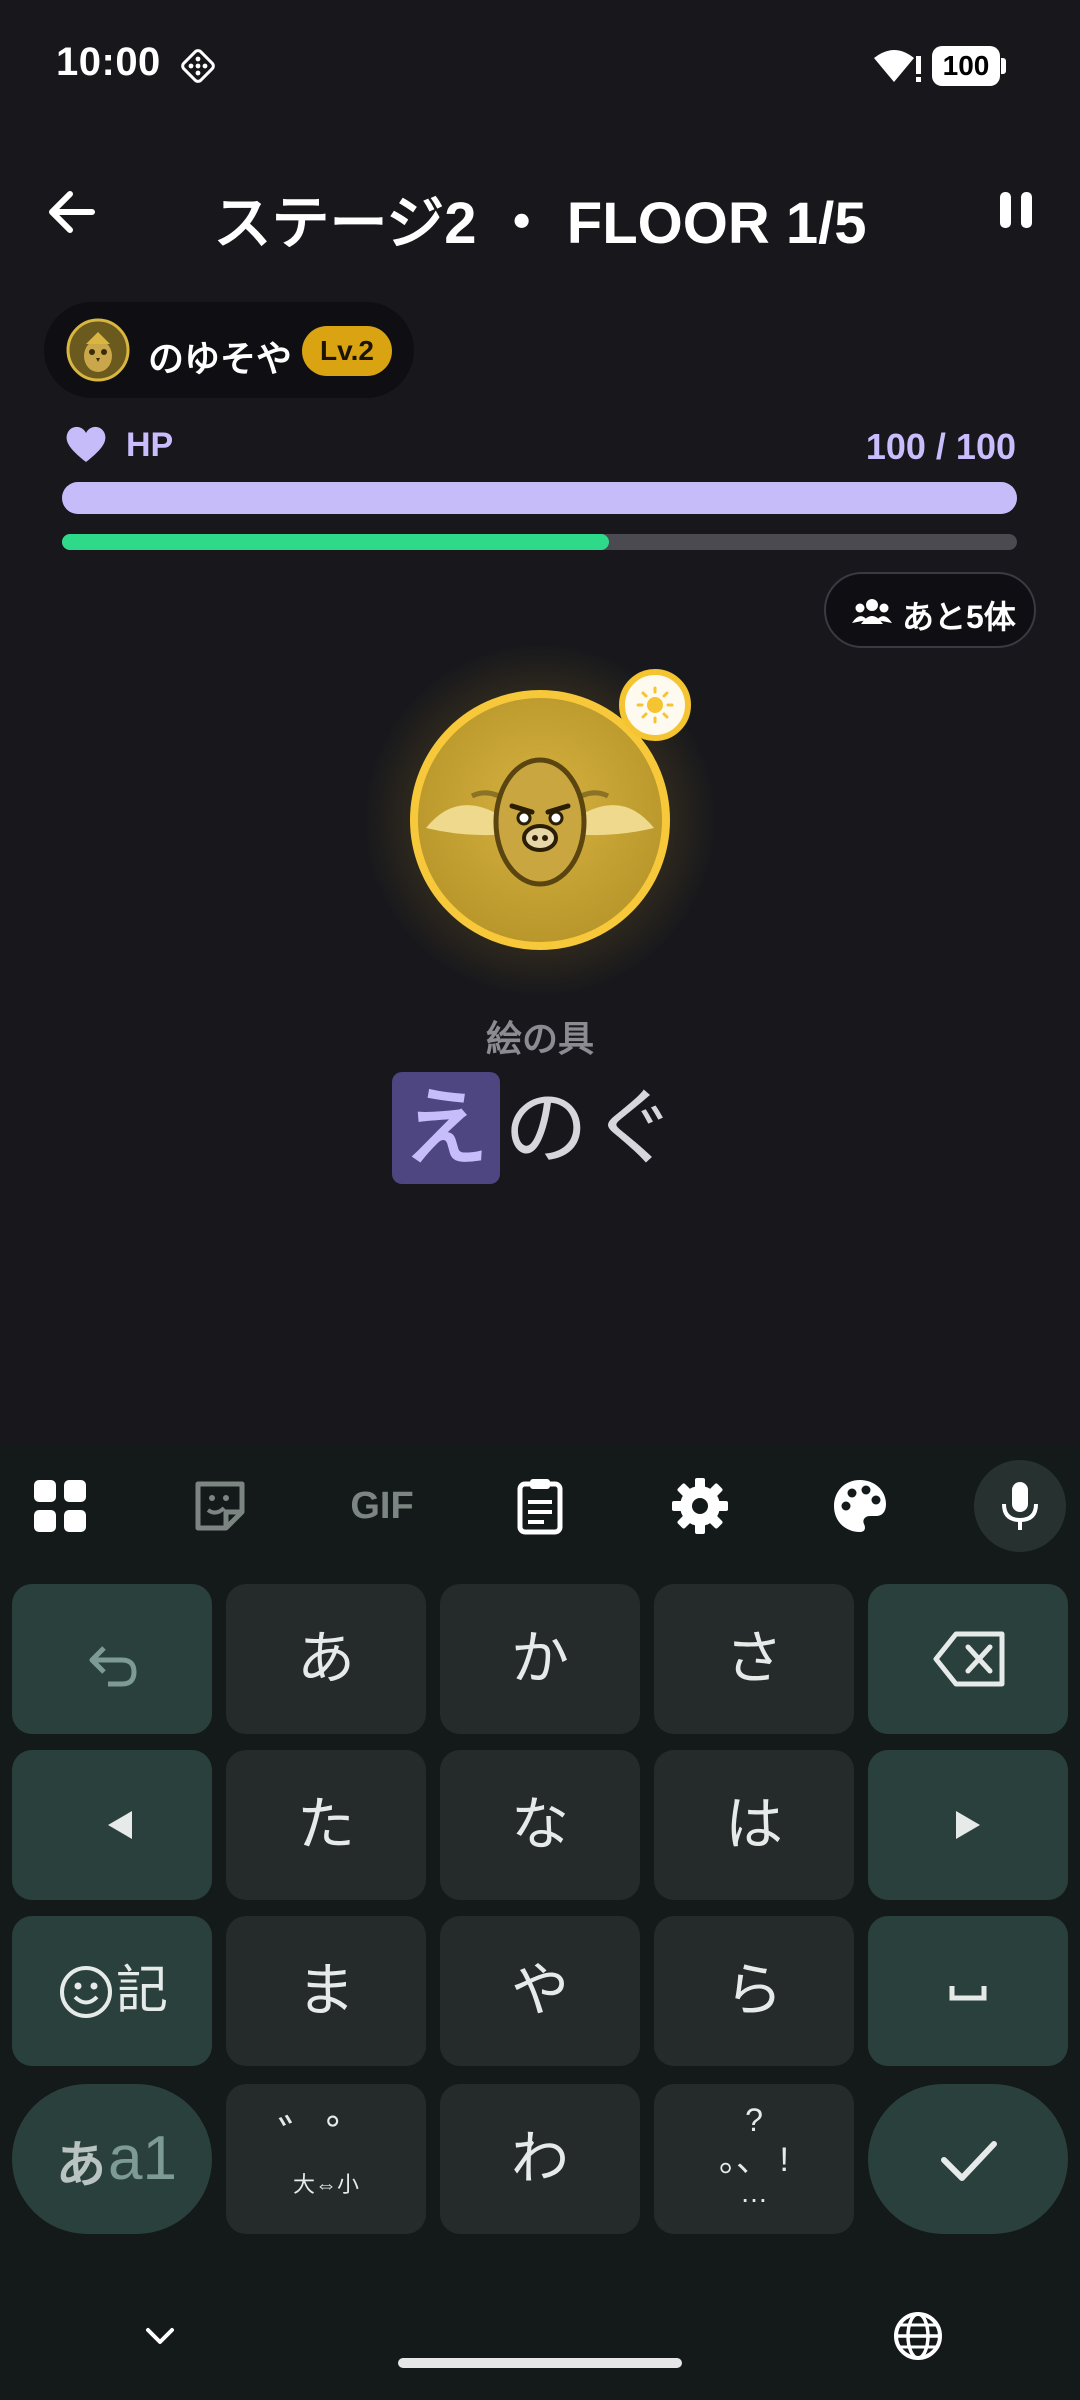 The image size is (1080, 2400). I want to click on palette-icon, so click(860, 1506).